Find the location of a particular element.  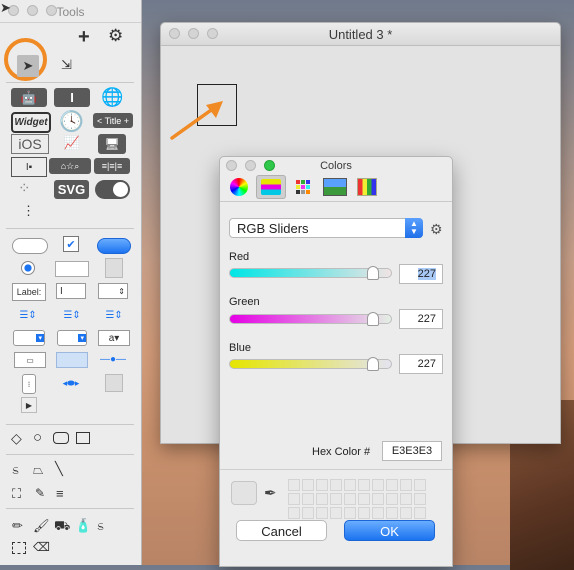

eyedropper-icon: ✒ is located at coordinates (270, 493).